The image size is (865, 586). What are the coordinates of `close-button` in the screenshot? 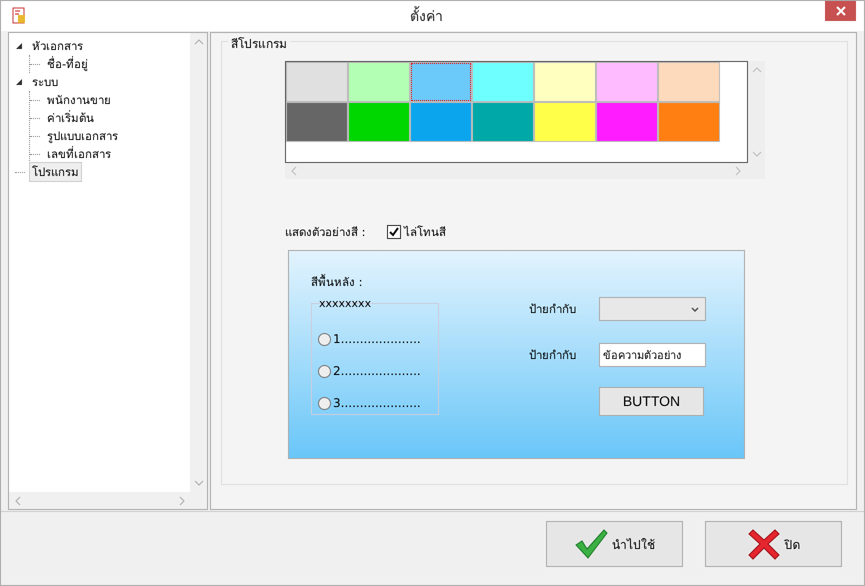 It's located at (840, 11).